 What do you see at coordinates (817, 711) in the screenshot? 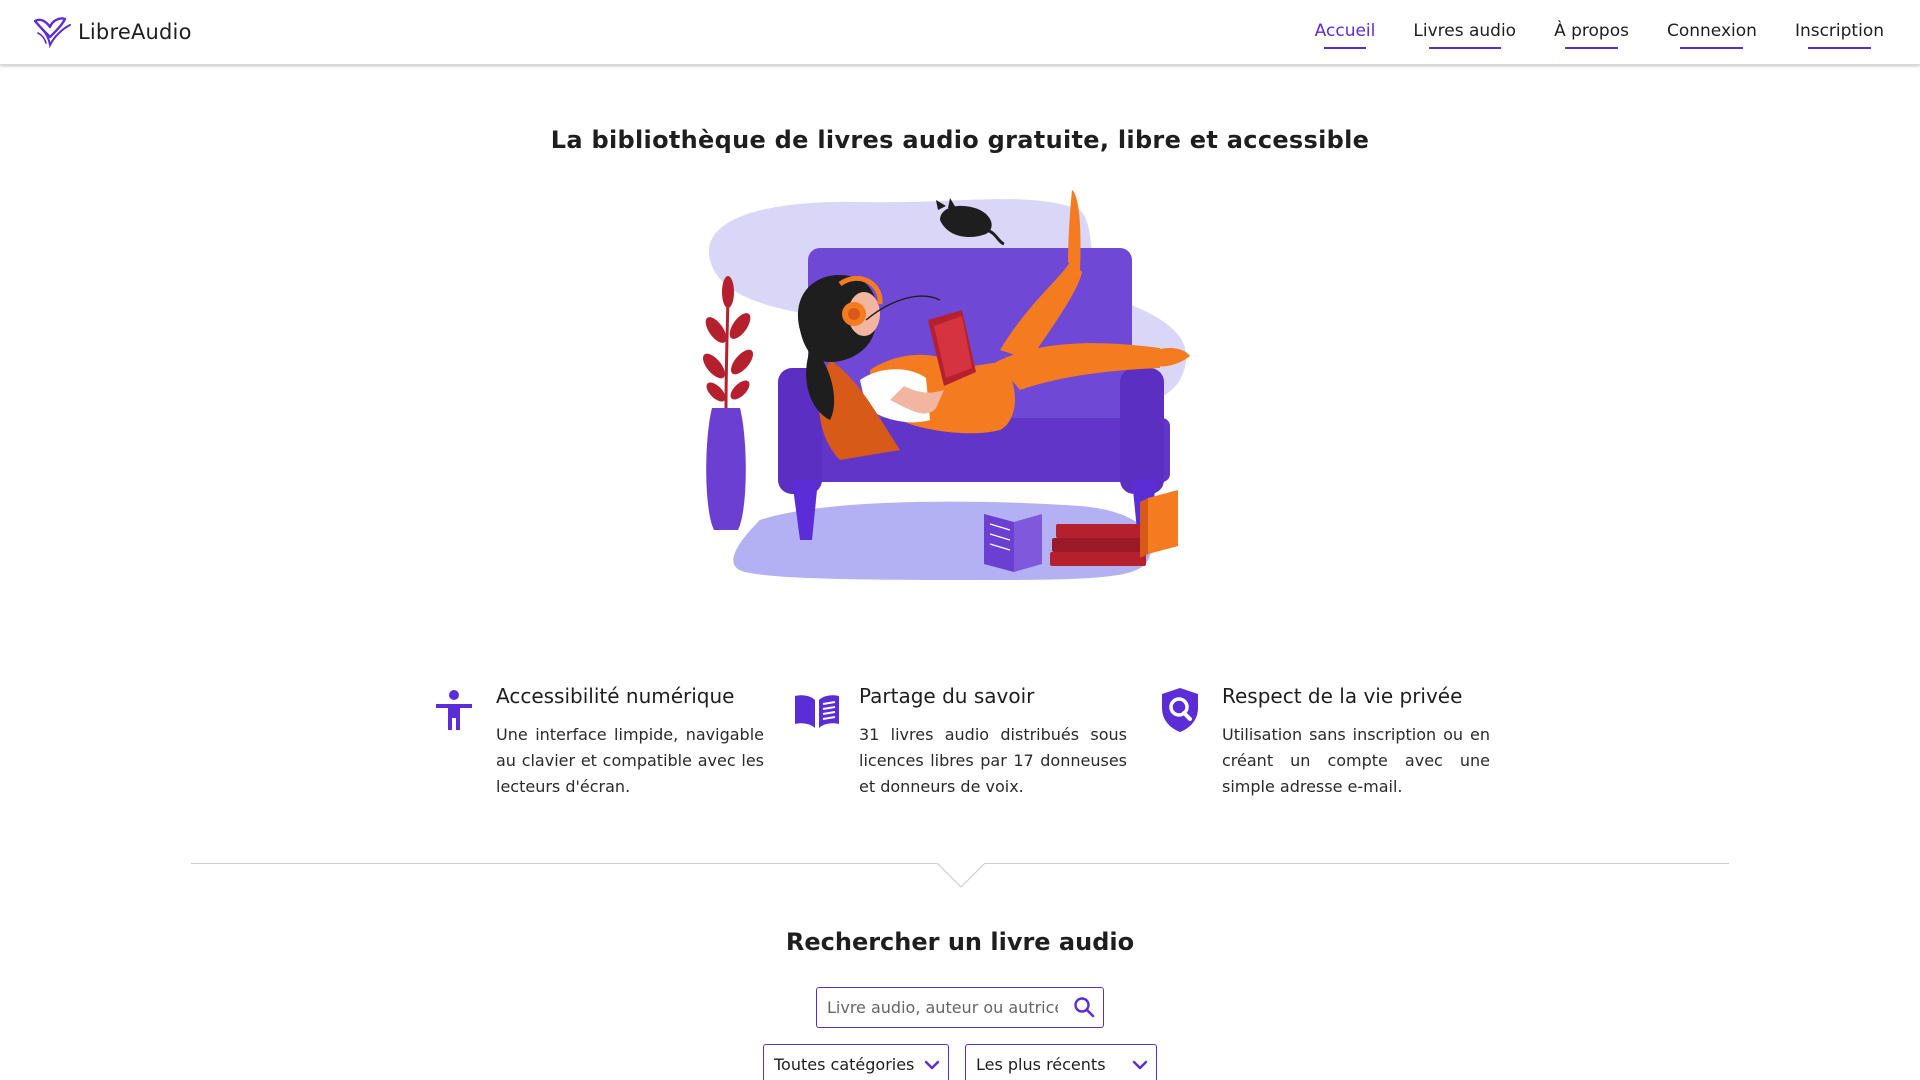
I see `book-icon` at bounding box center [817, 711].